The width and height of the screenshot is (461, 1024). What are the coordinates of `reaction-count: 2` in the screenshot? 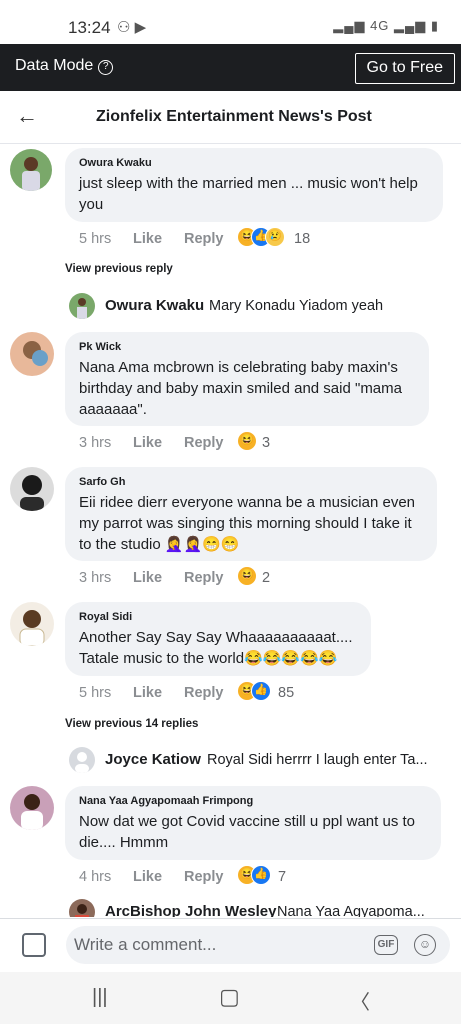 It's located at (266, 578).